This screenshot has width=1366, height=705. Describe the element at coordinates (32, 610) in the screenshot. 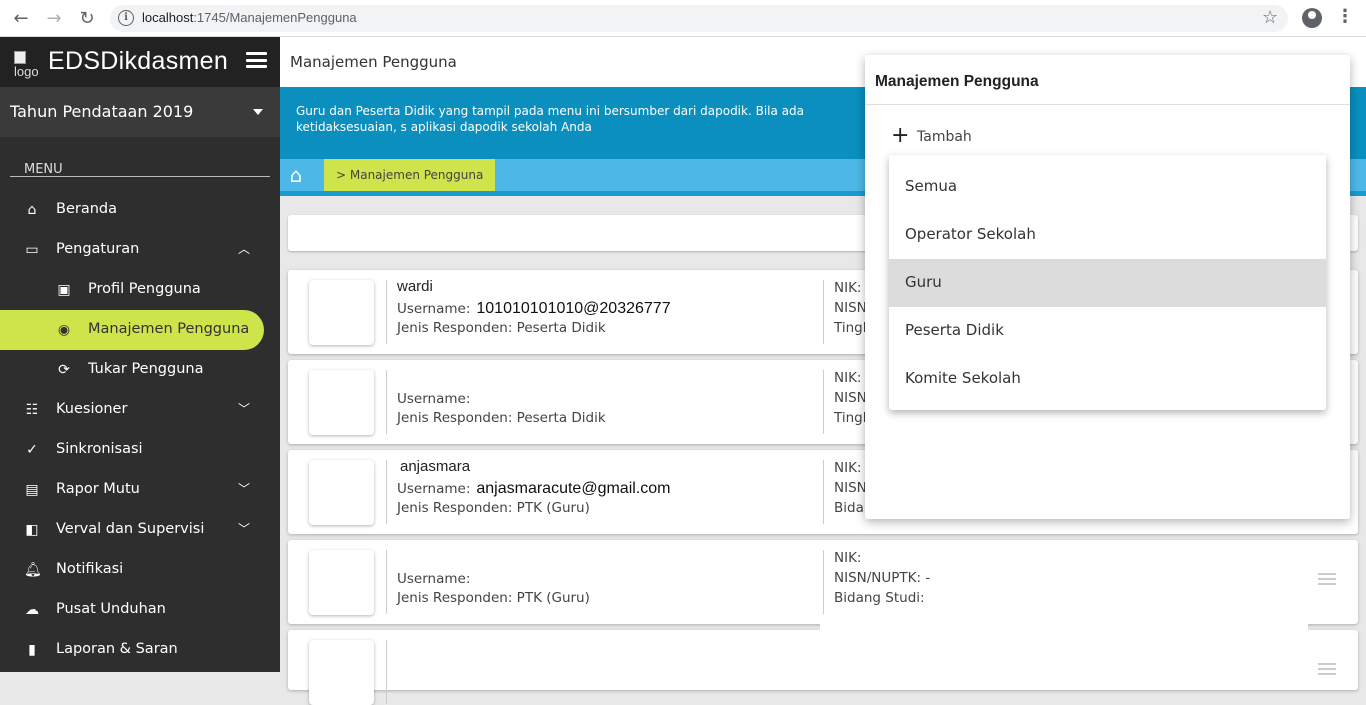

I see `cloud-download-icon: ☁` at that location.